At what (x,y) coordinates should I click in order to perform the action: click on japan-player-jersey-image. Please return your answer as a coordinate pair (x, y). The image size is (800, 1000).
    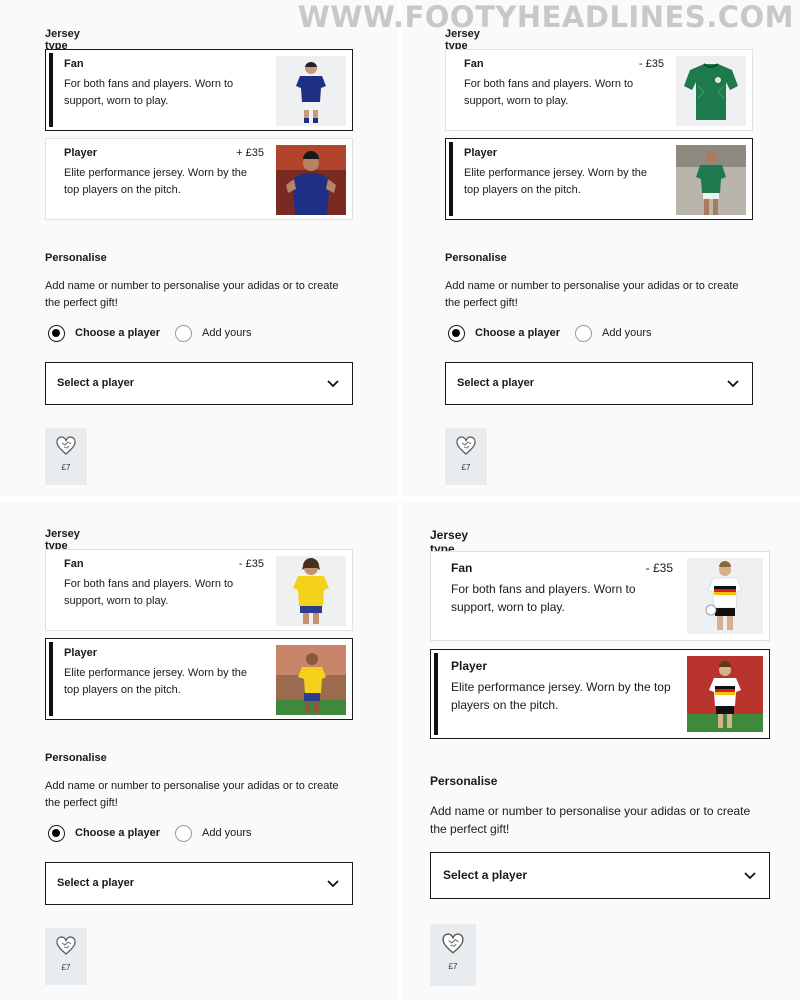
    Looking at the image, I should click on (311, 180).